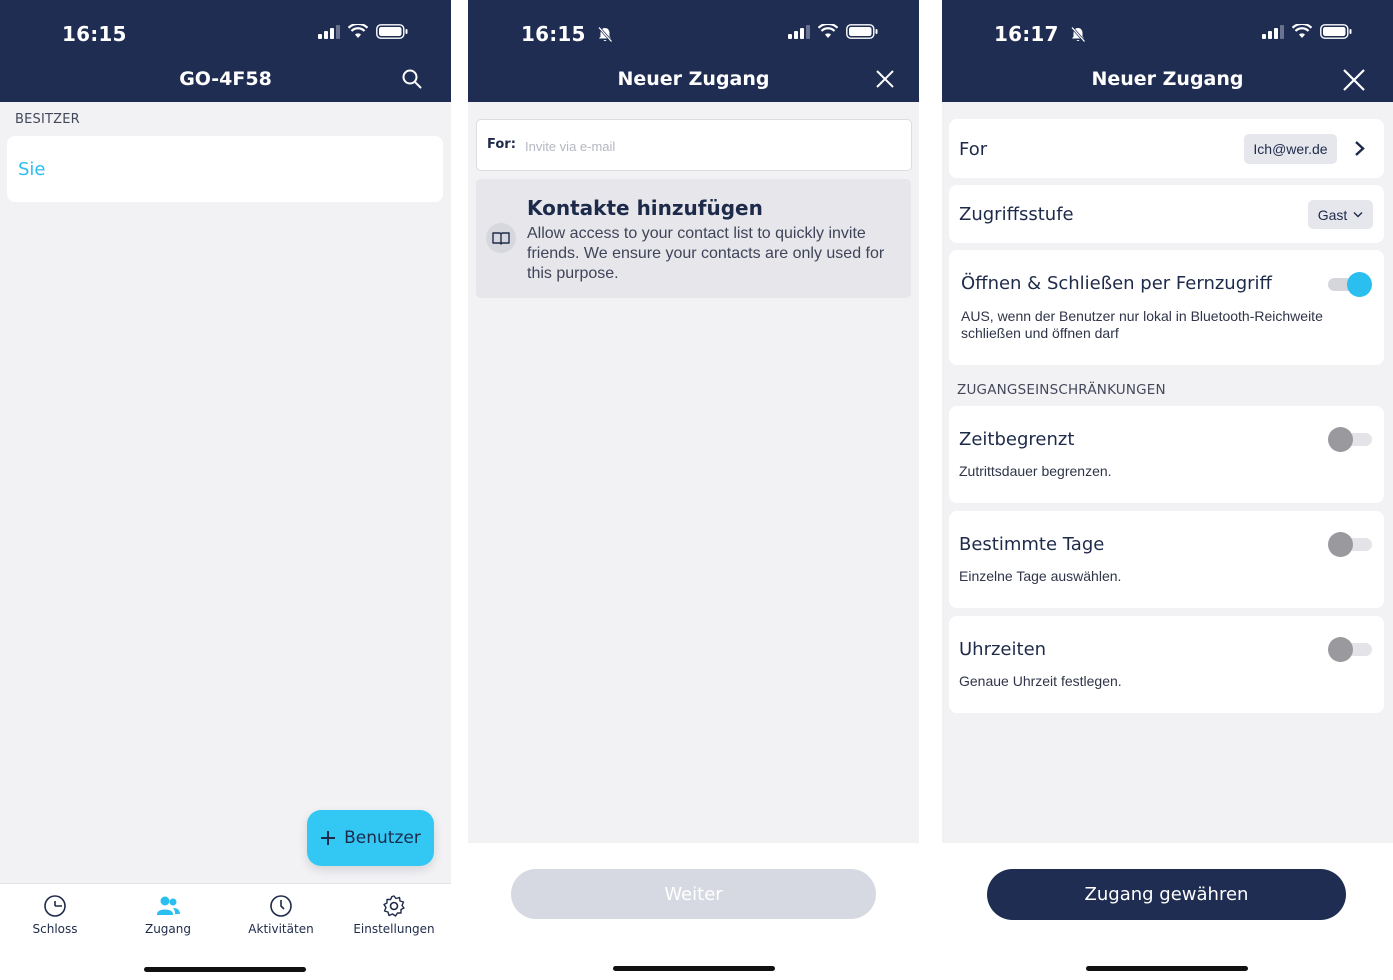 The width and height of the screenshot is (1393, 980). Describe the element at coordinates (1290, 149) in the screenshot. I see `recipient-email-chip: Ich@wer.de` at that location.